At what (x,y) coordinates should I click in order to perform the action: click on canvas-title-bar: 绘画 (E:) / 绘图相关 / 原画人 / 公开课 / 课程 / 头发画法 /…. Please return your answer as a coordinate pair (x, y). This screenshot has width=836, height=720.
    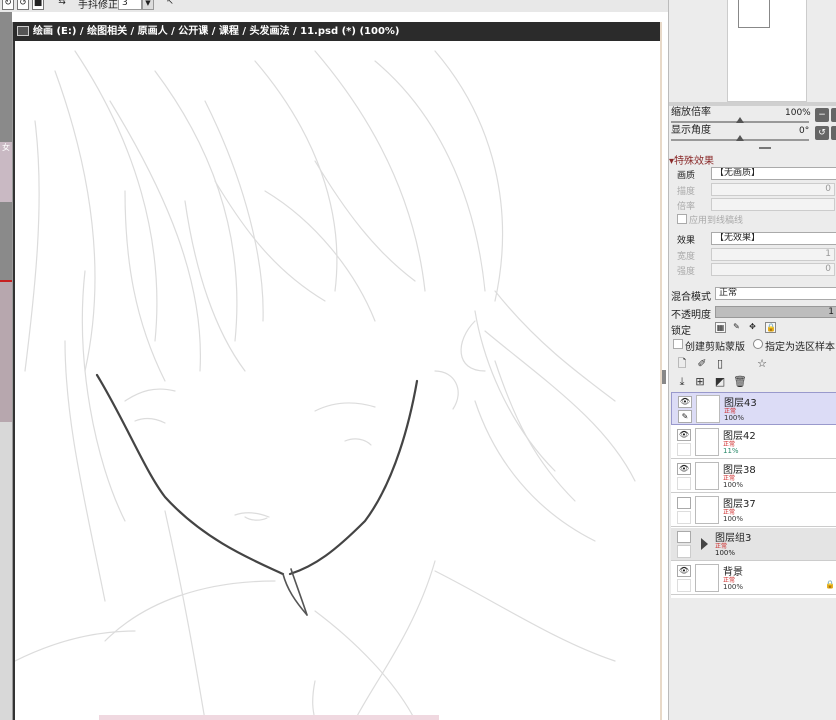
    Looking at the image, I should click on (337, 31).